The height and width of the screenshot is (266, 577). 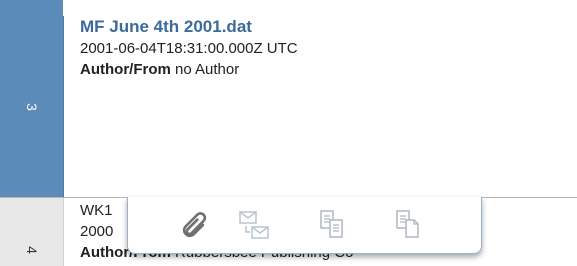 I want to click on email-thread-button, so click(x=254, y=225).